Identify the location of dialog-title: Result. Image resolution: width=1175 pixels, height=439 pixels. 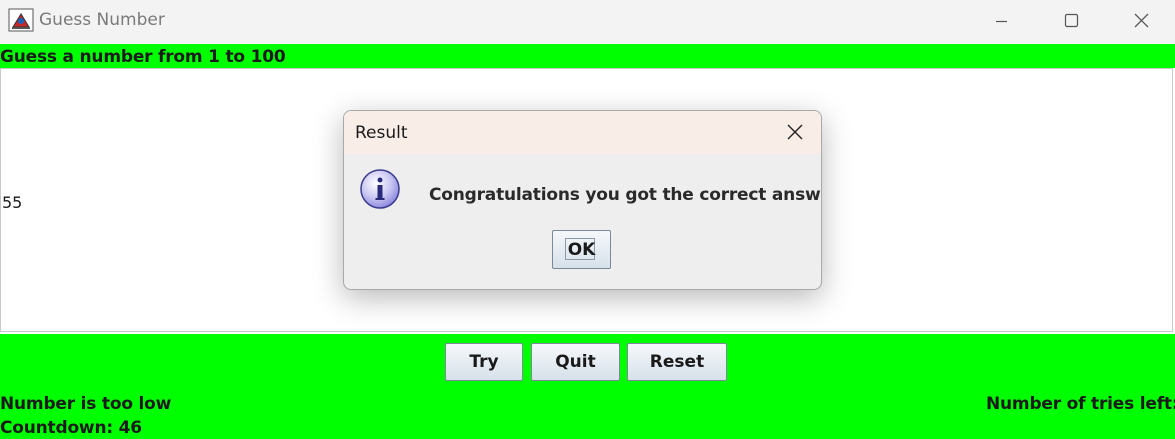
(381, 133).